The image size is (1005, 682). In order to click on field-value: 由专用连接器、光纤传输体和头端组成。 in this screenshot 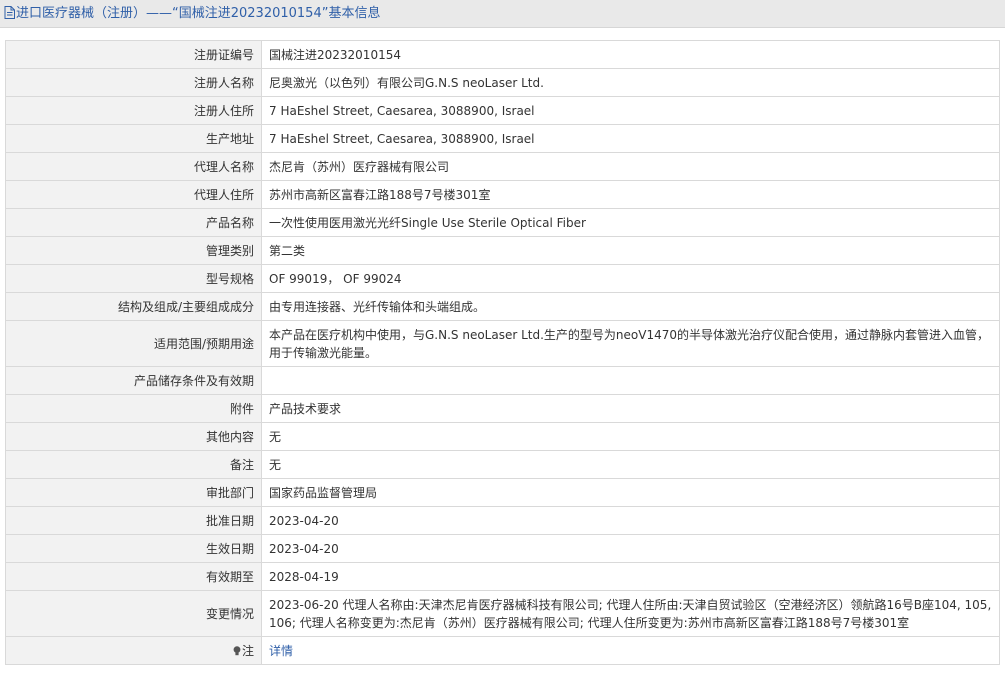, I will do `click(630, 306)`.